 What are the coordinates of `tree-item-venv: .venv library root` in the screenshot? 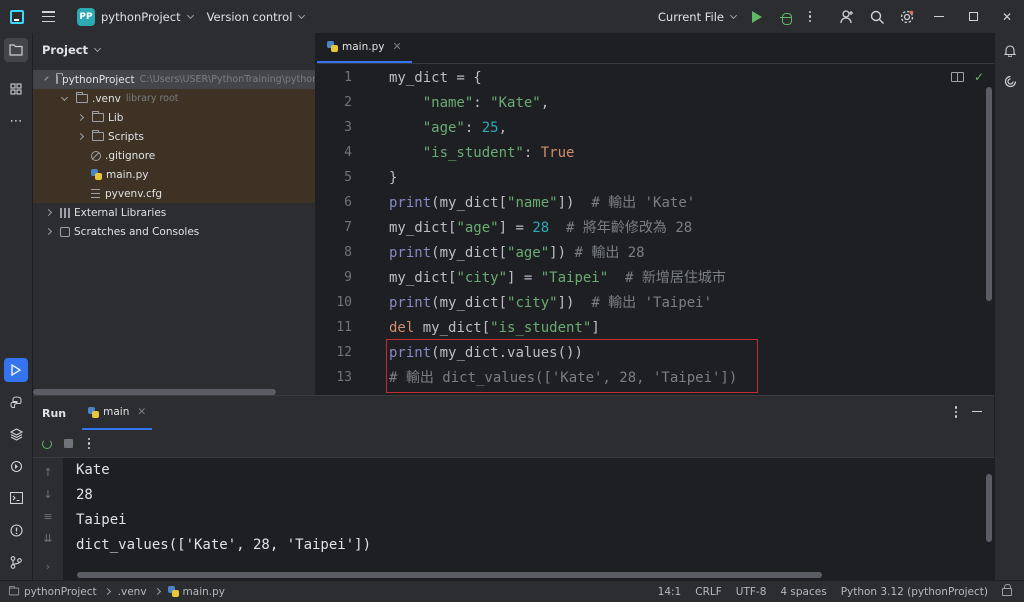 It's located at (174, 98).